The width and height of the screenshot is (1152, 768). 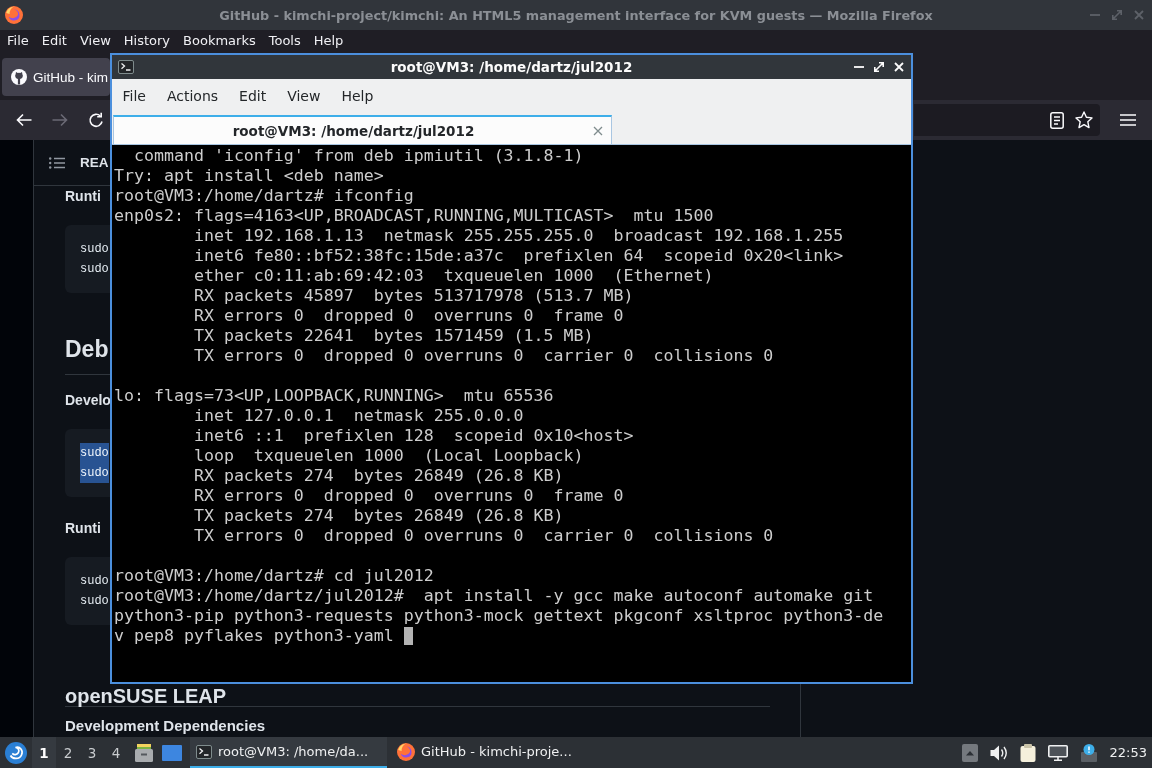 What do you see at coordinates (1027, 752) in the screenshot?
I see `clipboard-icon` at bounding box center [1027, 752].